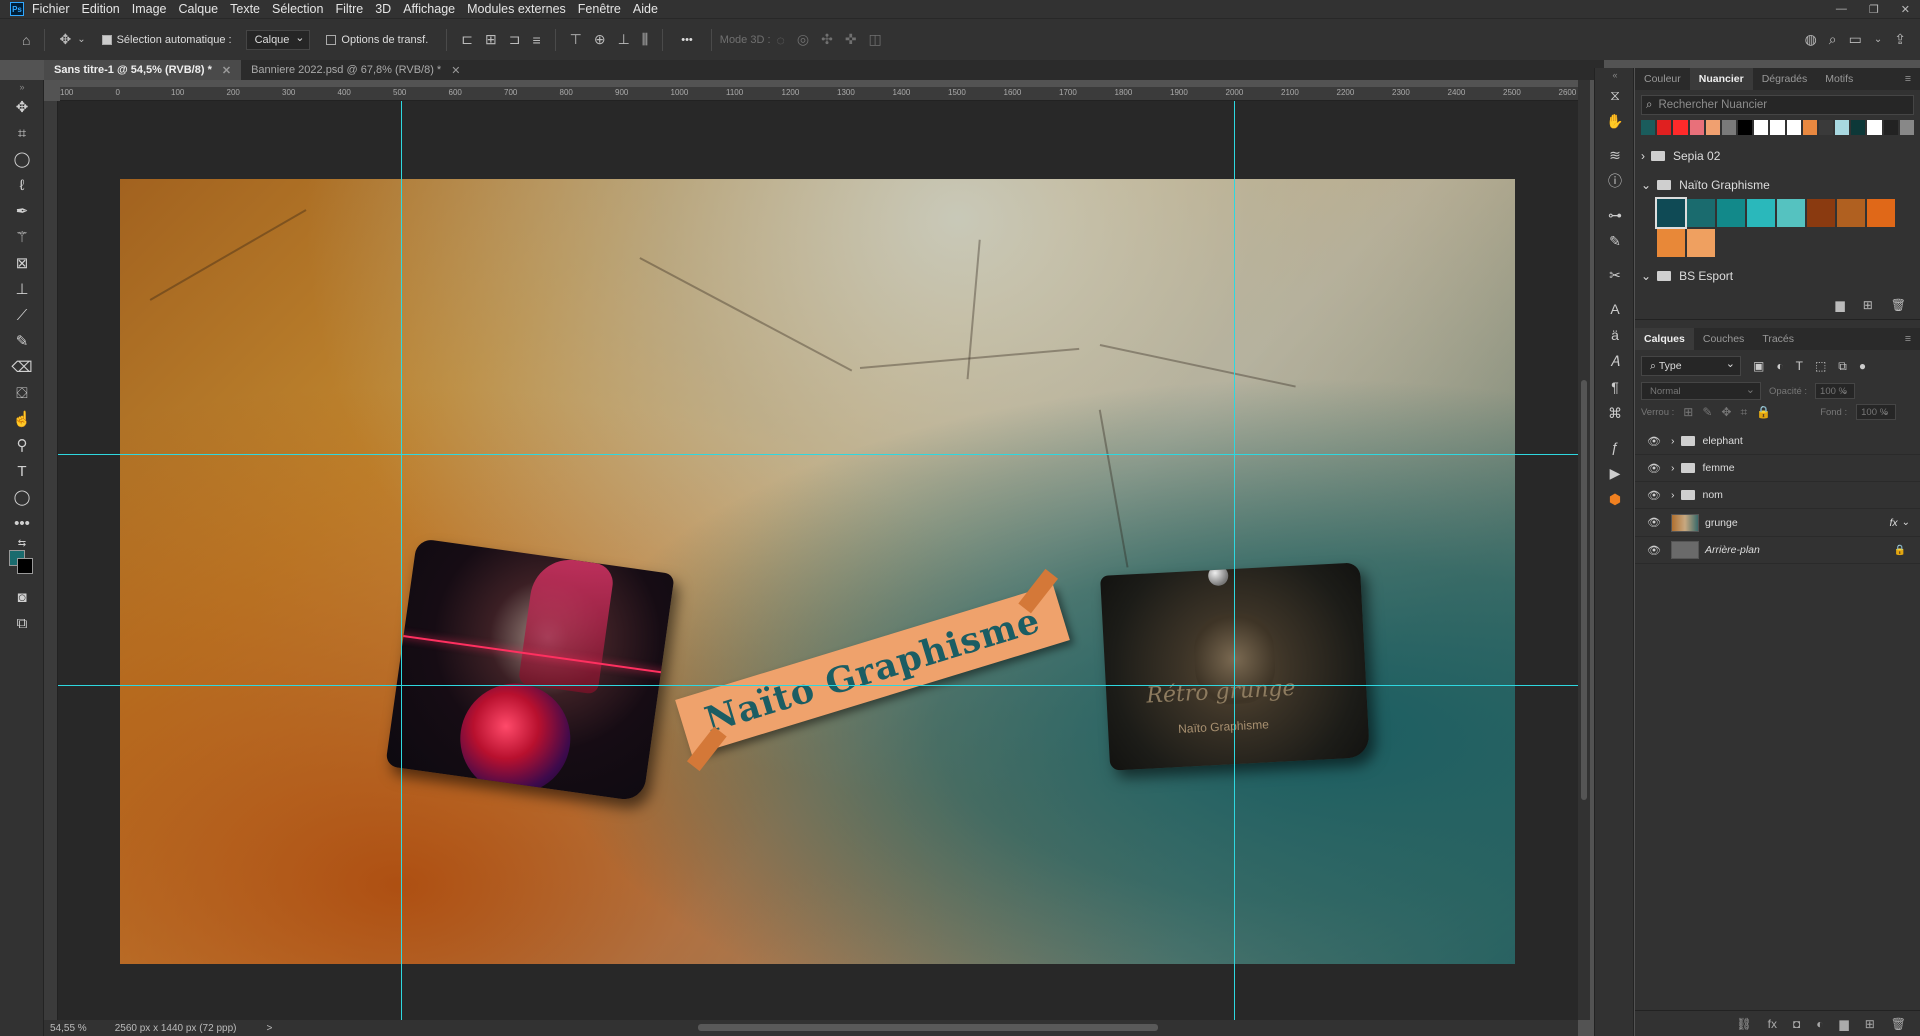 The width and height of the screenshot is (1920, 1036). What do you see at coordinates (1893, 523) in the screenshot?
I see `layer-fx-badge: fx` at bounding box center [1893, 523].